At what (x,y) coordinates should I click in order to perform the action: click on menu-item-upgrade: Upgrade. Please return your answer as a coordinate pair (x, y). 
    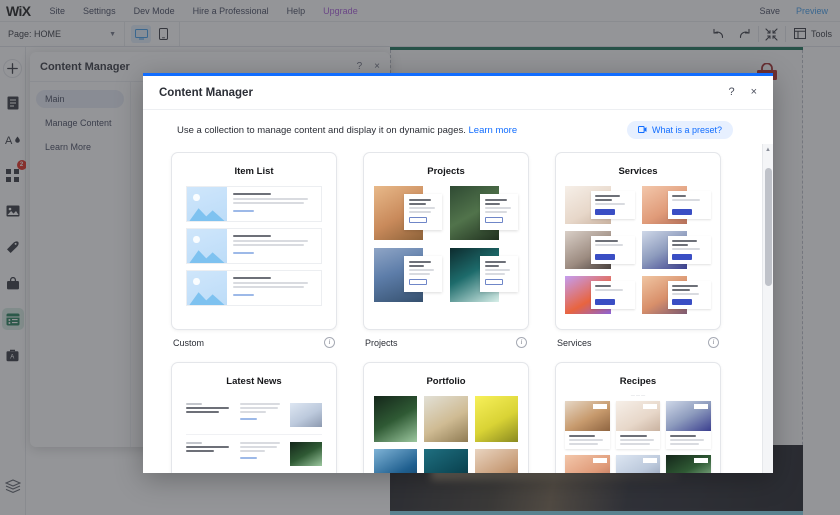
    Looking at the image, I should click on (340, 11).